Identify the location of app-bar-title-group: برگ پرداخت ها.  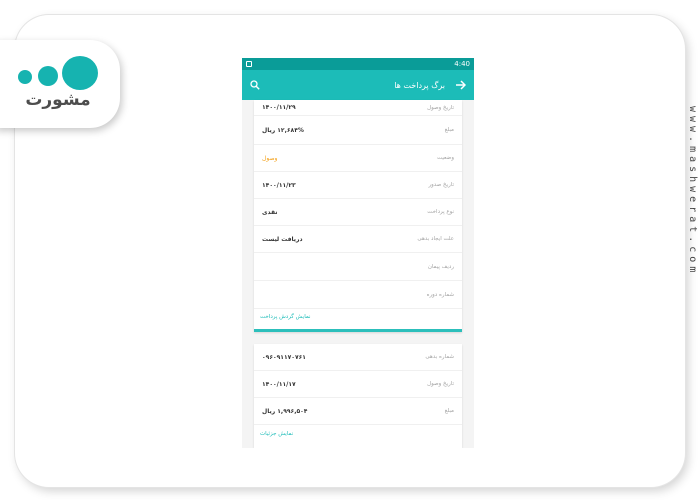
(430, 85).